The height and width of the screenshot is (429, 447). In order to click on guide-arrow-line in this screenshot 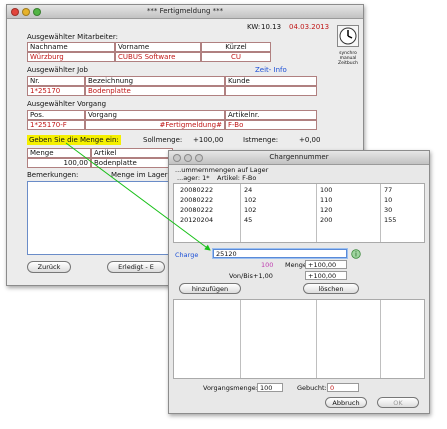, I will do `click(138, 196)`.